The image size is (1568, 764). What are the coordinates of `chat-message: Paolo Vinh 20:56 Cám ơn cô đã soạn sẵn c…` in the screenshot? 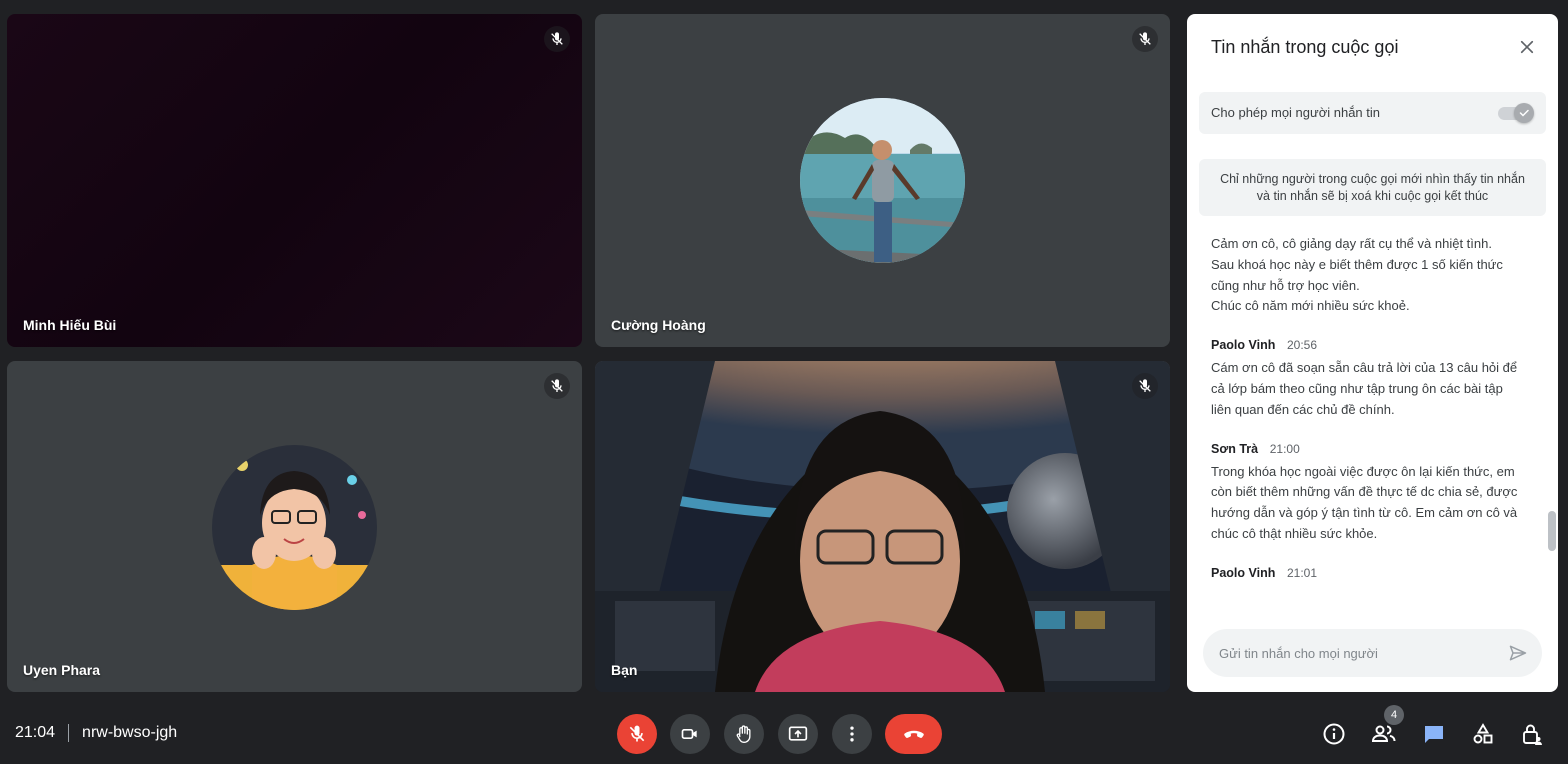 It's located at (1371, 378).